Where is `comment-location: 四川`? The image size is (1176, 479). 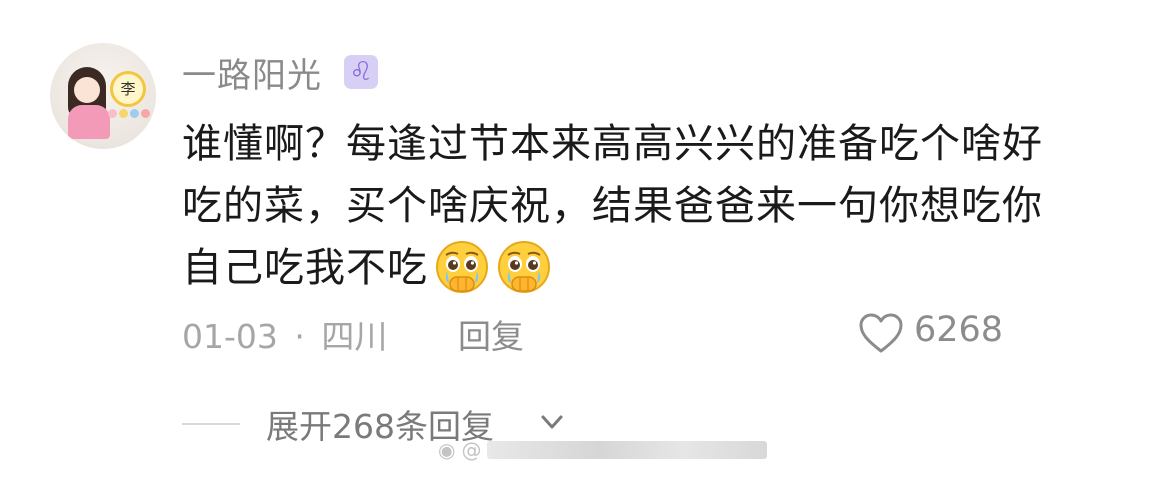 comment-location: 四川 is located at coordinates (354, 336).